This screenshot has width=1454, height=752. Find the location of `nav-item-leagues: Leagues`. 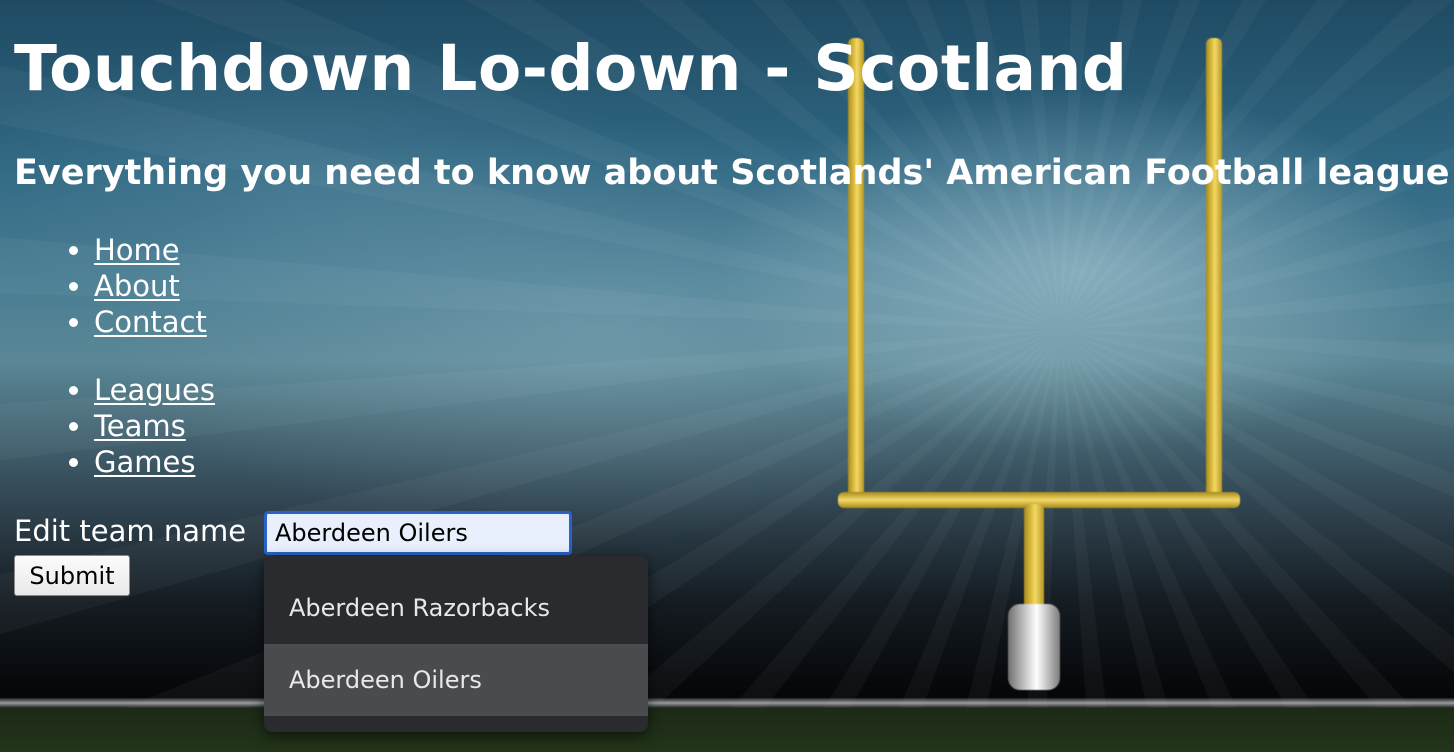

nav-item-leagues: Leagues is located at coordinates (154, 390).